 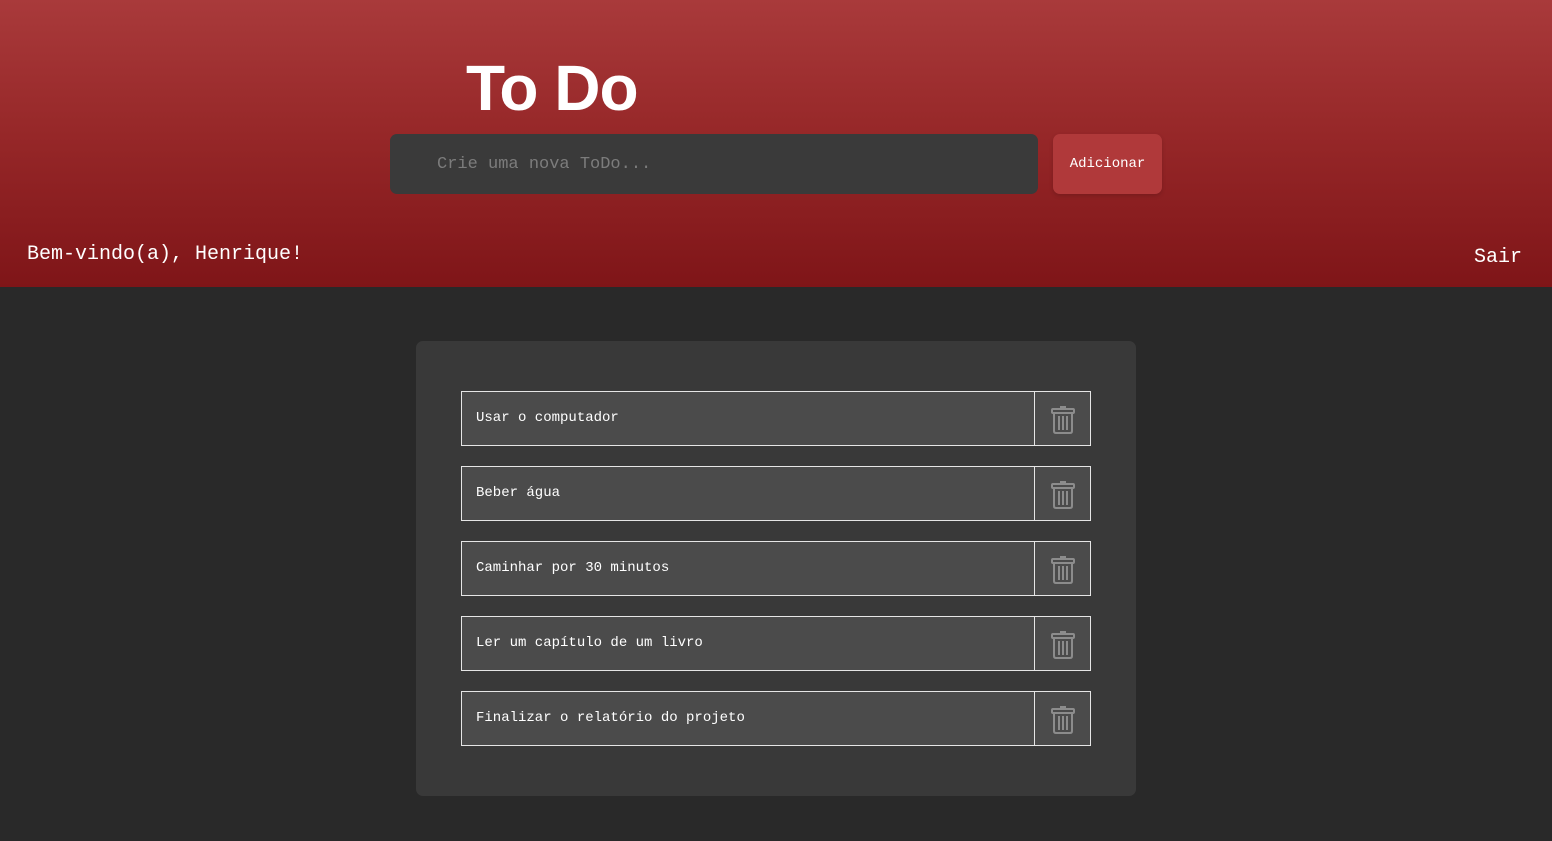 I want to click on logout-link: Sair, so click(x=1498, y=258).